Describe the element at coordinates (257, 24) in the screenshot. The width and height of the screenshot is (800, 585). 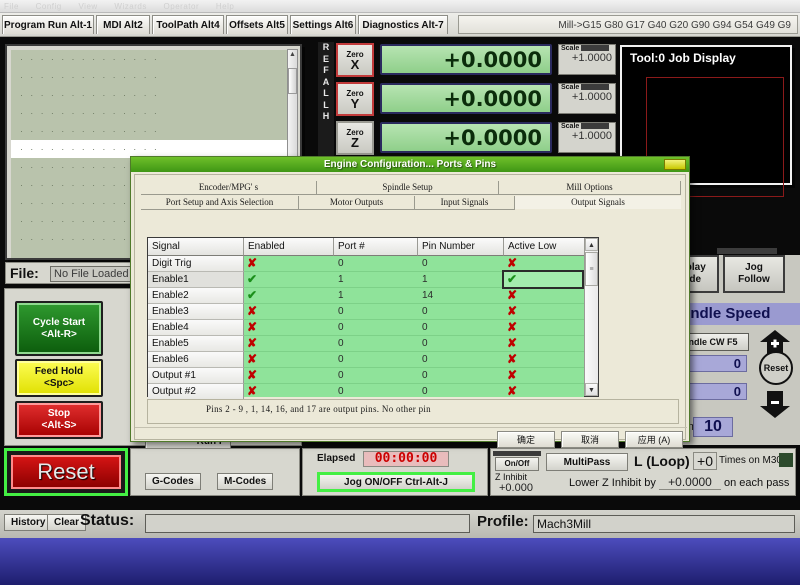
I see `tab-offsets: Offsets Alt5` at that location.